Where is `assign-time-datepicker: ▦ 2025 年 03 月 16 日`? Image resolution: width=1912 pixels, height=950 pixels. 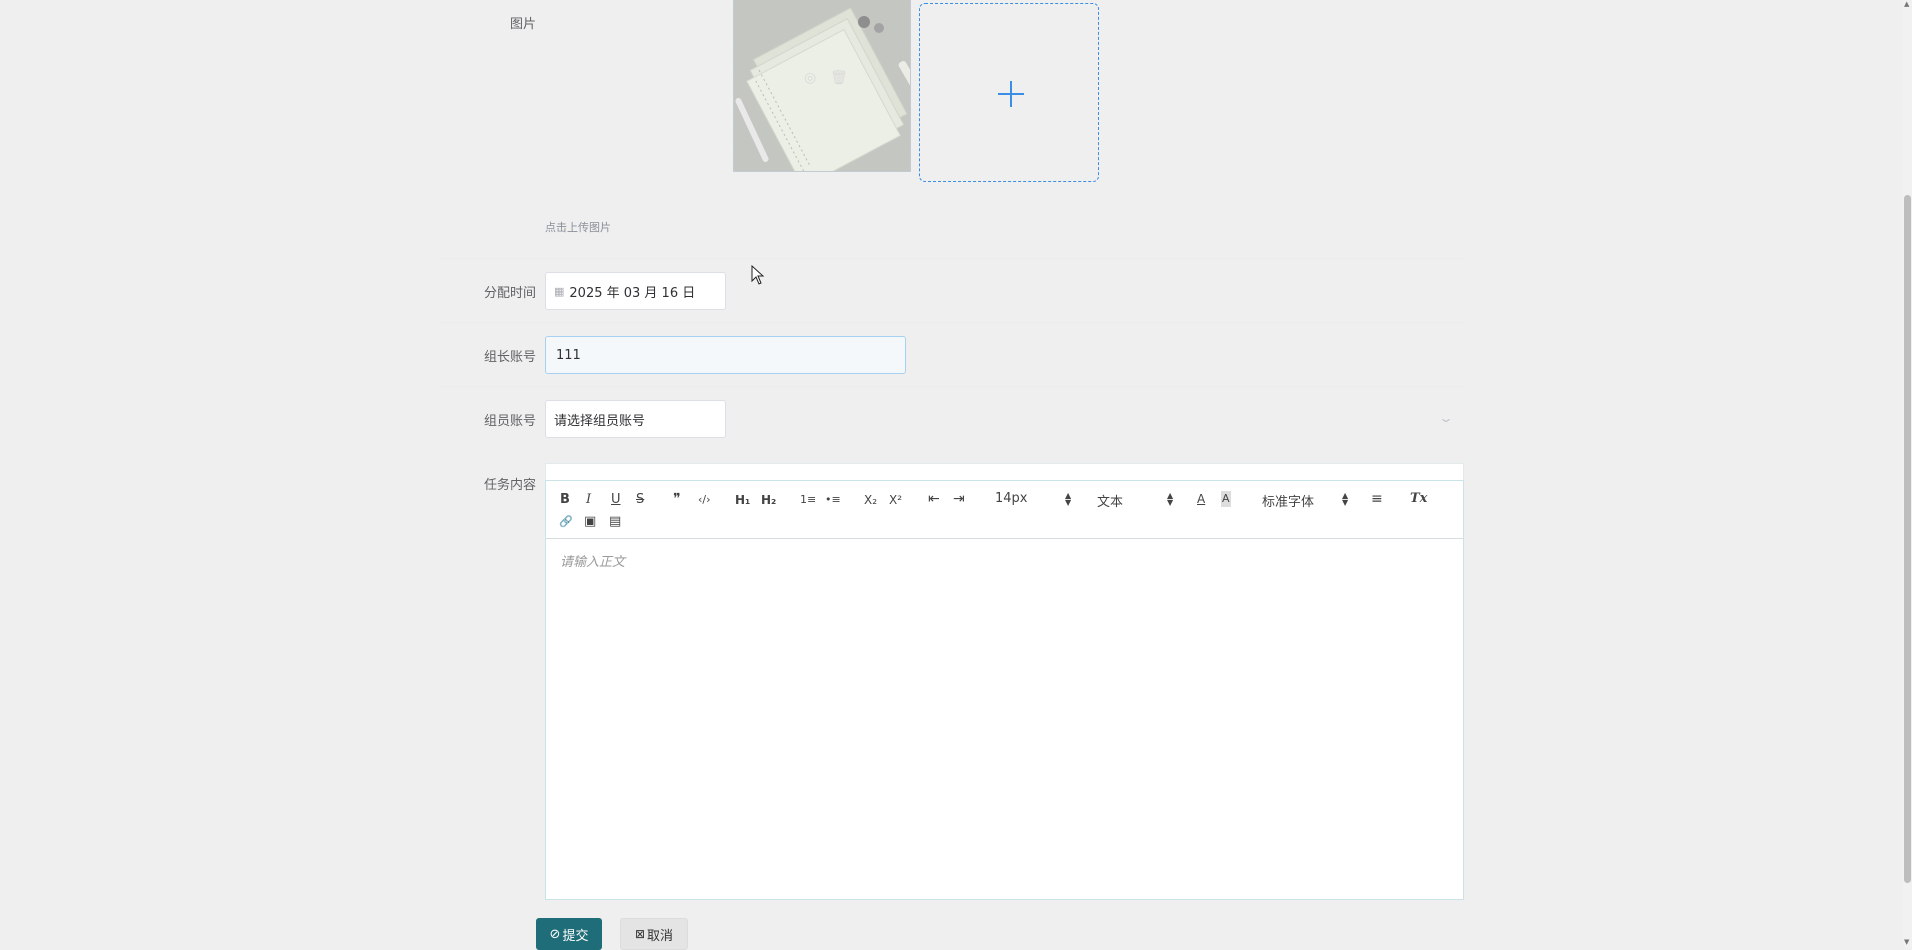 assign-time-datepicker: ▦ 2025 年 03 月 16 日 is located at coordinates (635, 291).